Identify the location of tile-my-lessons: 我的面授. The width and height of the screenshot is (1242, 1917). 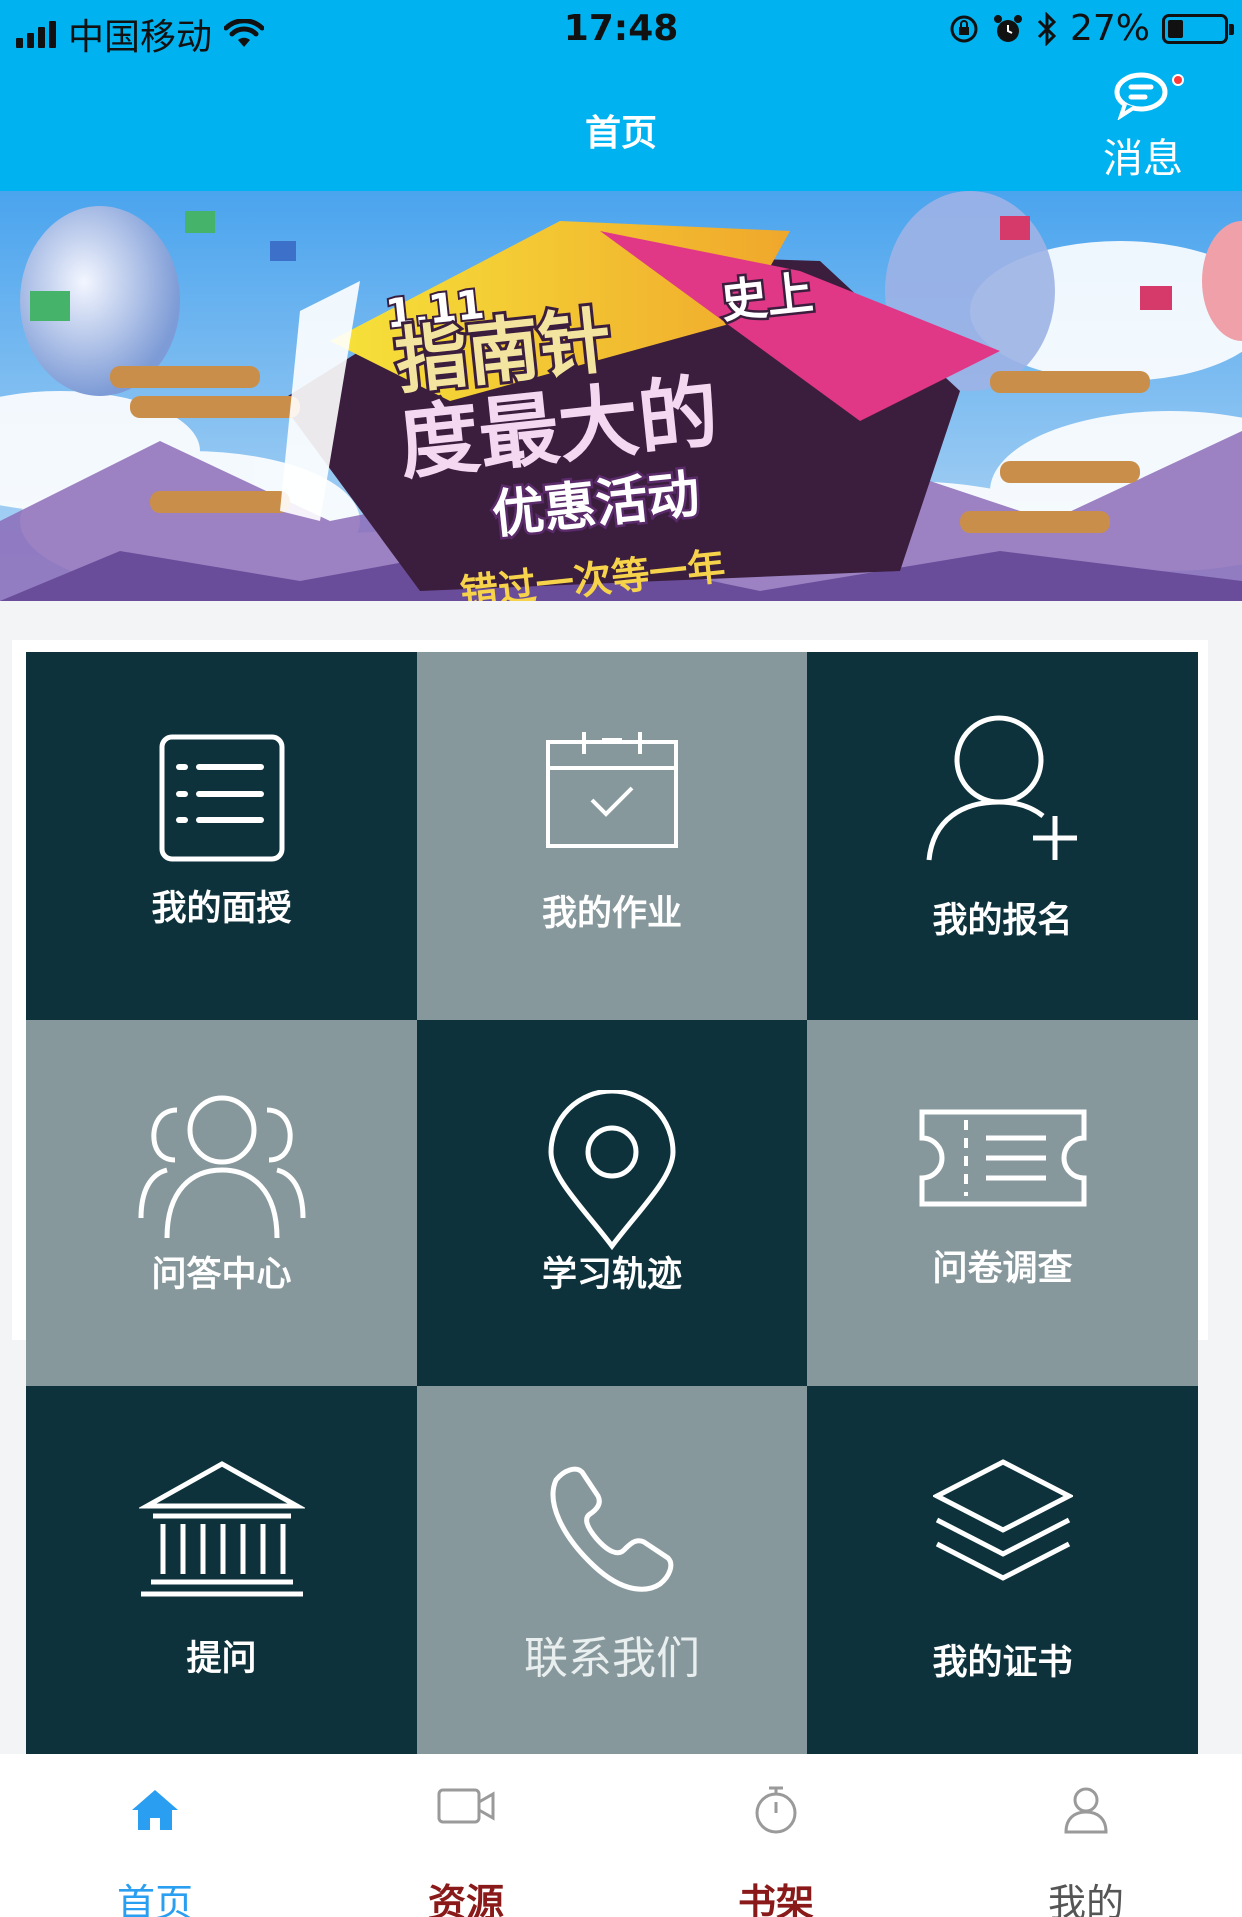
(221, 836).